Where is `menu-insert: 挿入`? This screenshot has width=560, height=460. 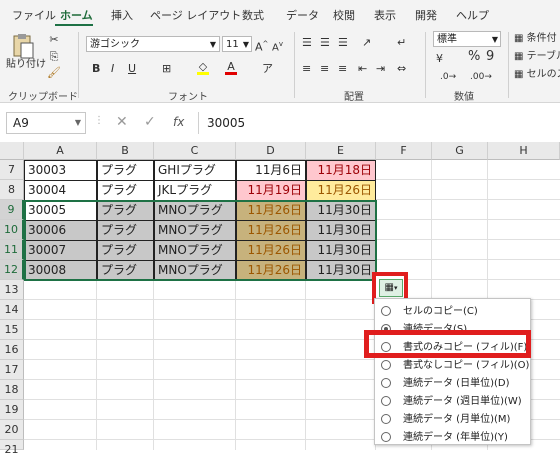
menu-insert: 挿入 is located at coordinates (122, 15).